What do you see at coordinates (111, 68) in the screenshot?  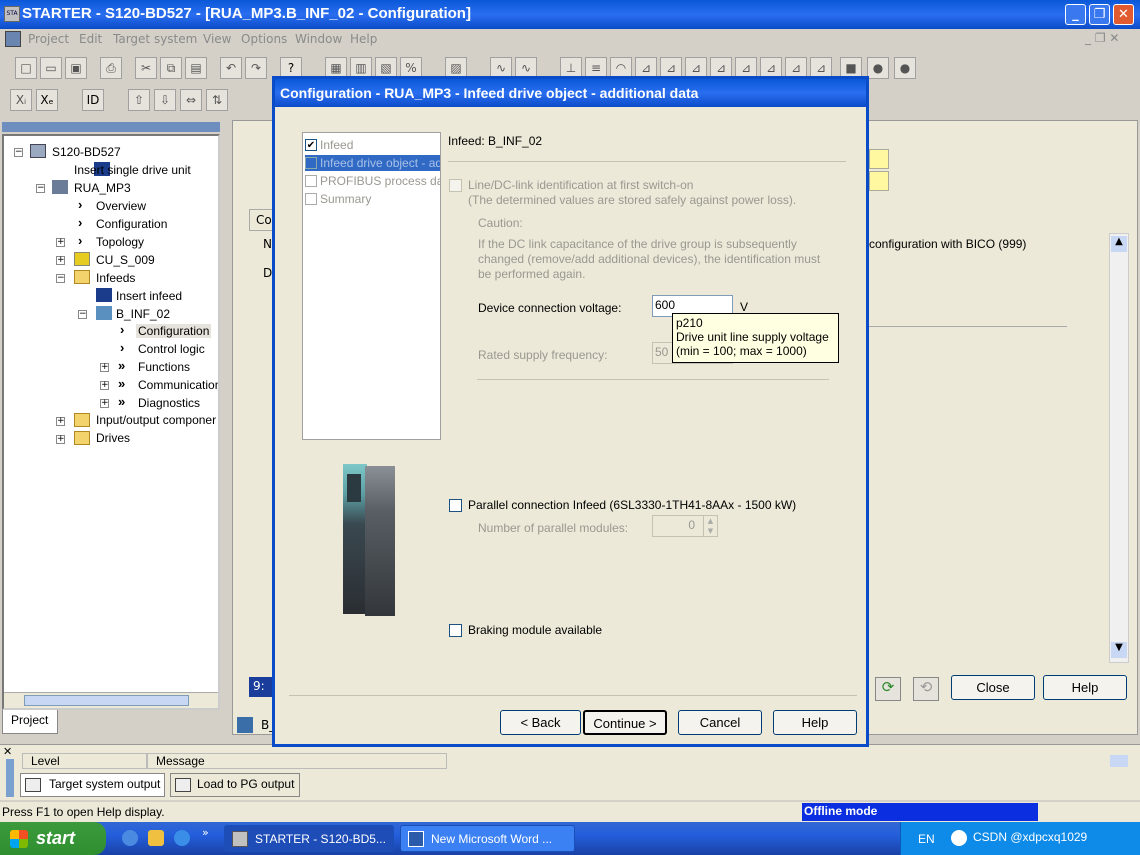 I see `print-icon: ⎙` at bounding box center [111, 68].